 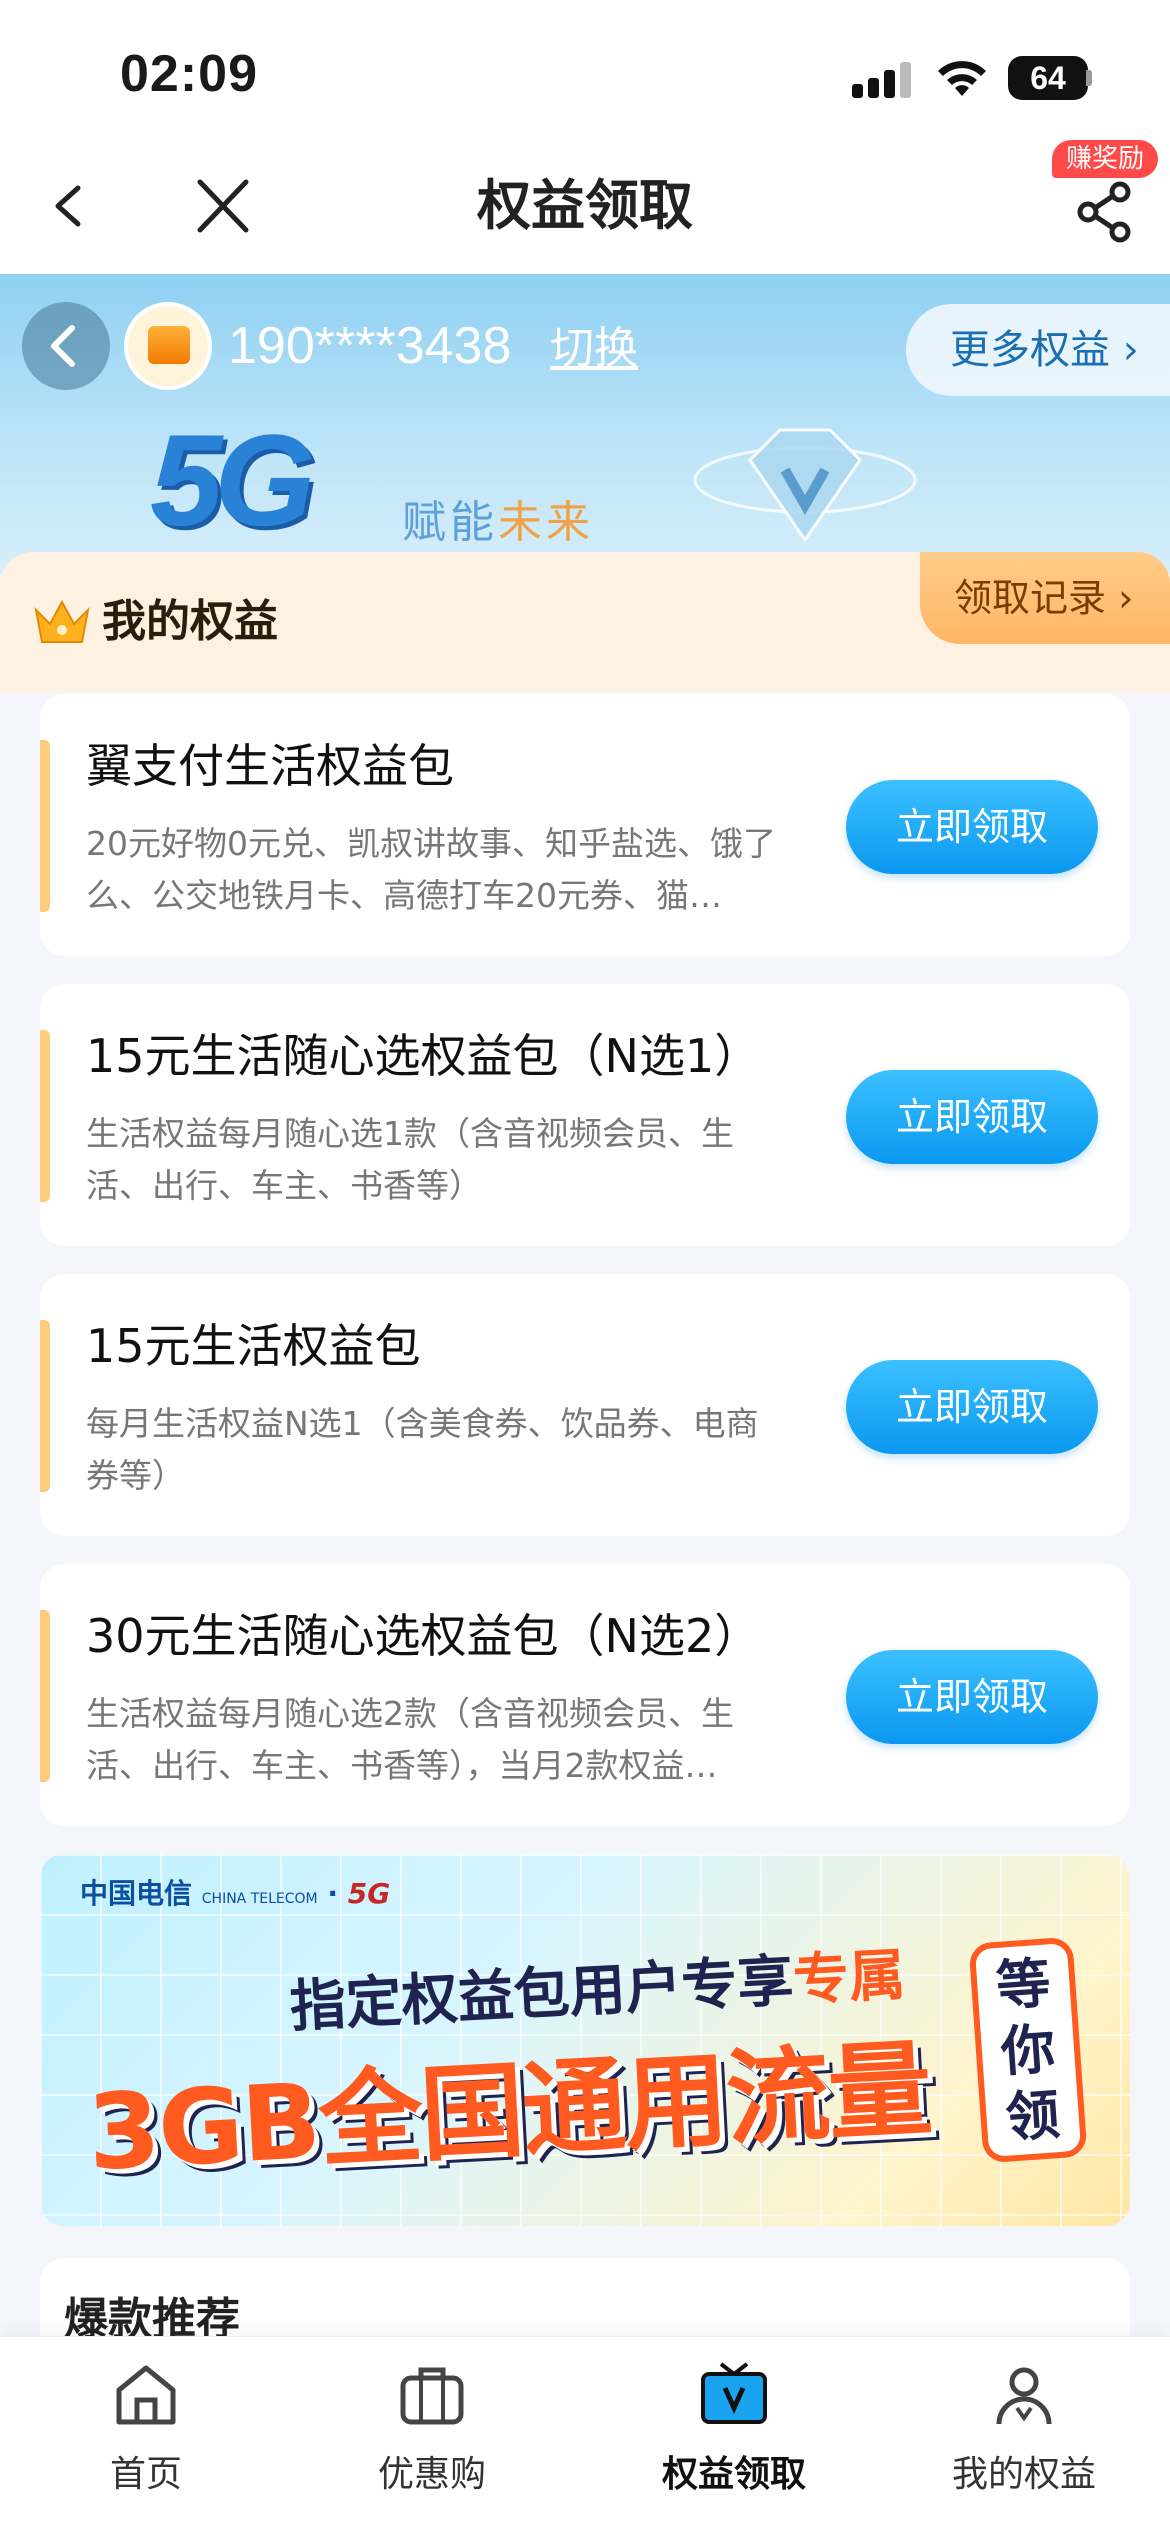 What do you see at coordinates (1028, 2050) in the screenshot?
I see `promo-stamp: 等你领` at bounding box center [1028, 2050].